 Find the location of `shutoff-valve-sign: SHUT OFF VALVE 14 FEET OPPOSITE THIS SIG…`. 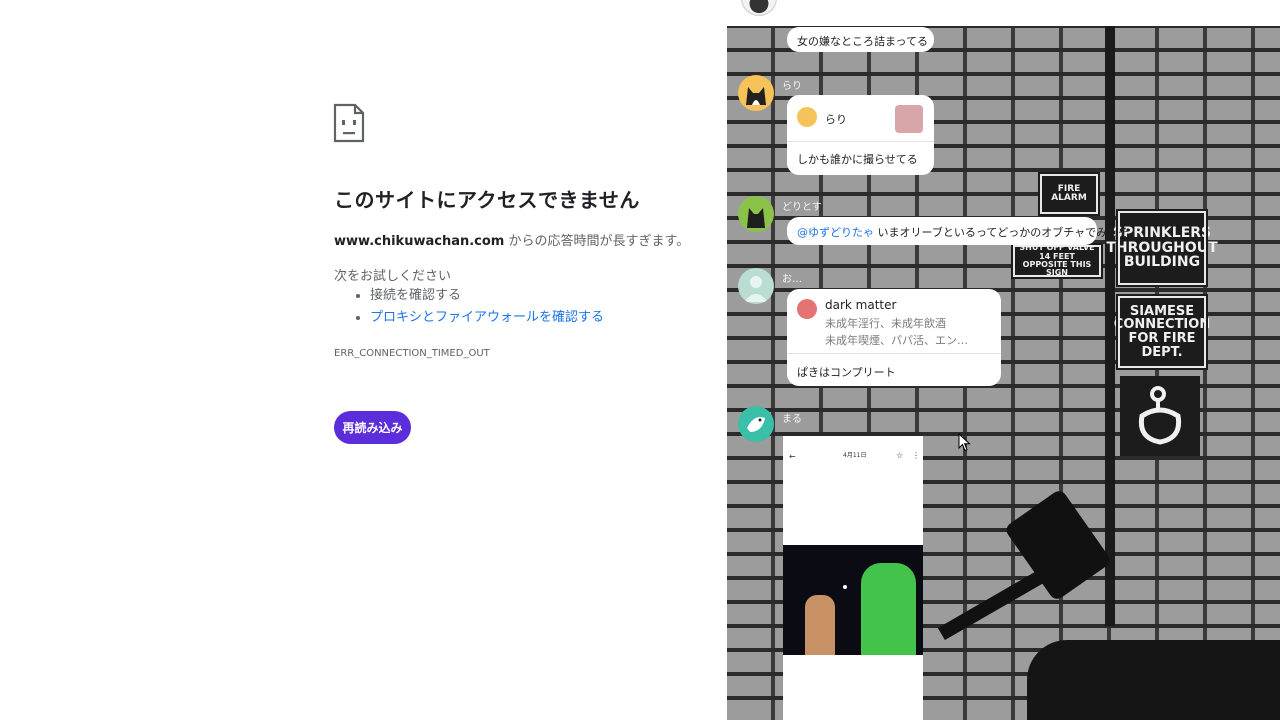

shutoff-valve-sign: SHUT OFF VALVE 14 FEET OPPOSITE THIS SIG… is located at coordinates (1057, 261).